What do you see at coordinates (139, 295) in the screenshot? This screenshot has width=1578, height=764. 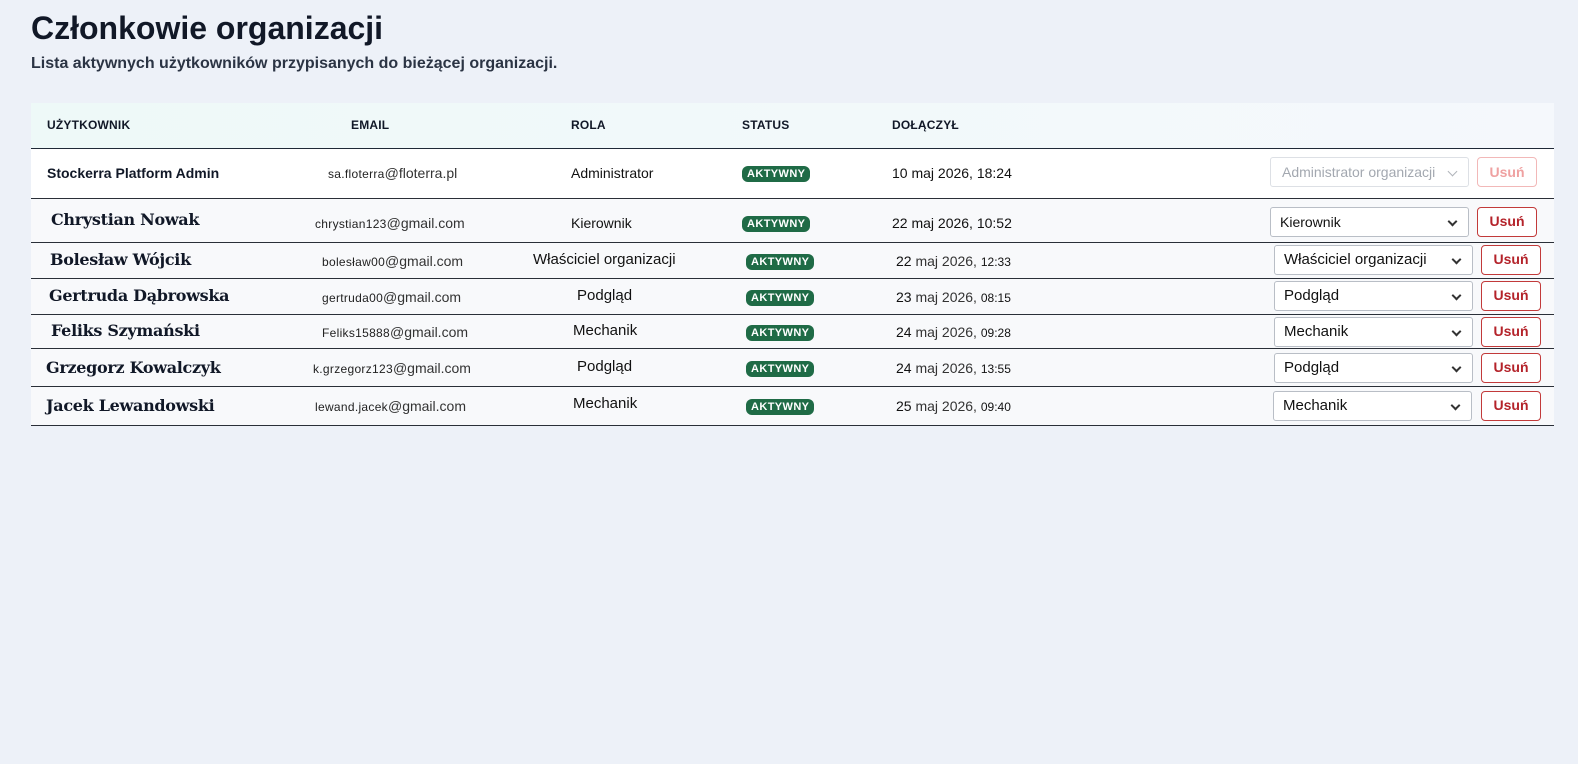 I see `member-name: Gertruda Dąbrowska` at bounding box center [139, 295].